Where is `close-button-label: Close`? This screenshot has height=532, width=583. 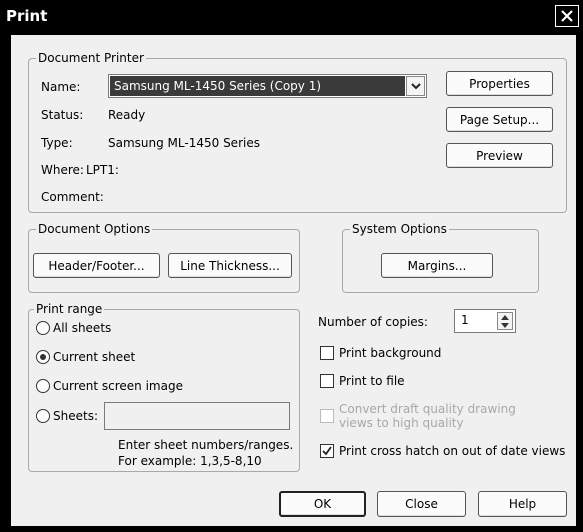 close-button-label: Close is located at coordinates (421, 504).